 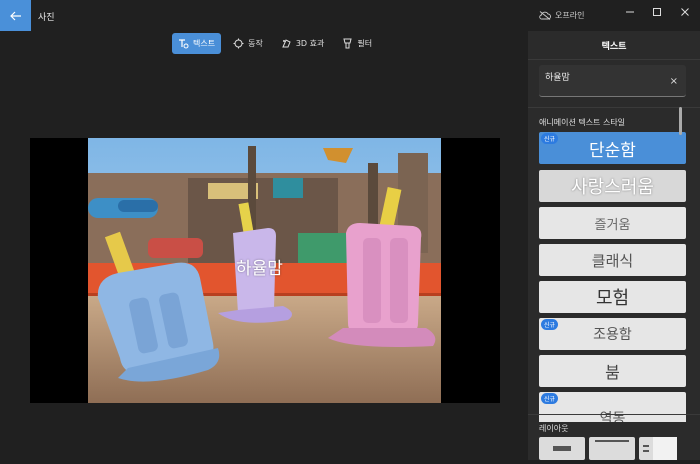 I want to click on title-bar: 사진 오프라인, so click(x=350, y=16).